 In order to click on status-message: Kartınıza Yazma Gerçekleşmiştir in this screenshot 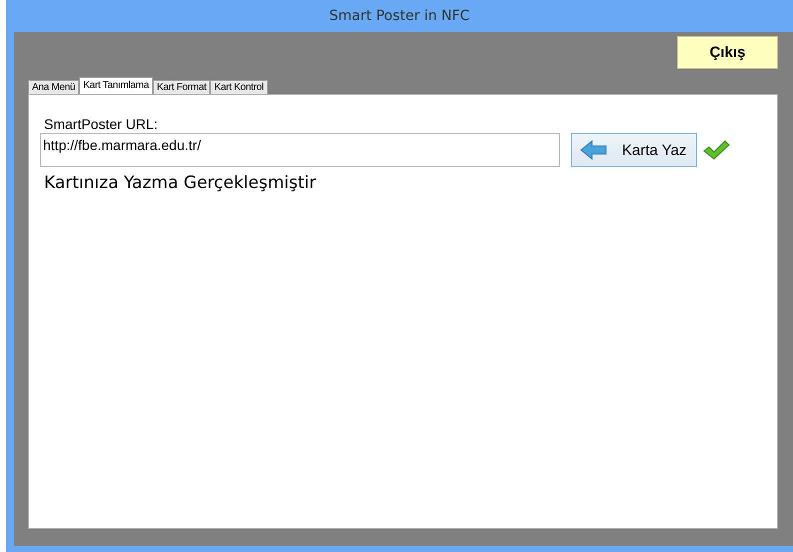, I will do `click(181, 183)`.